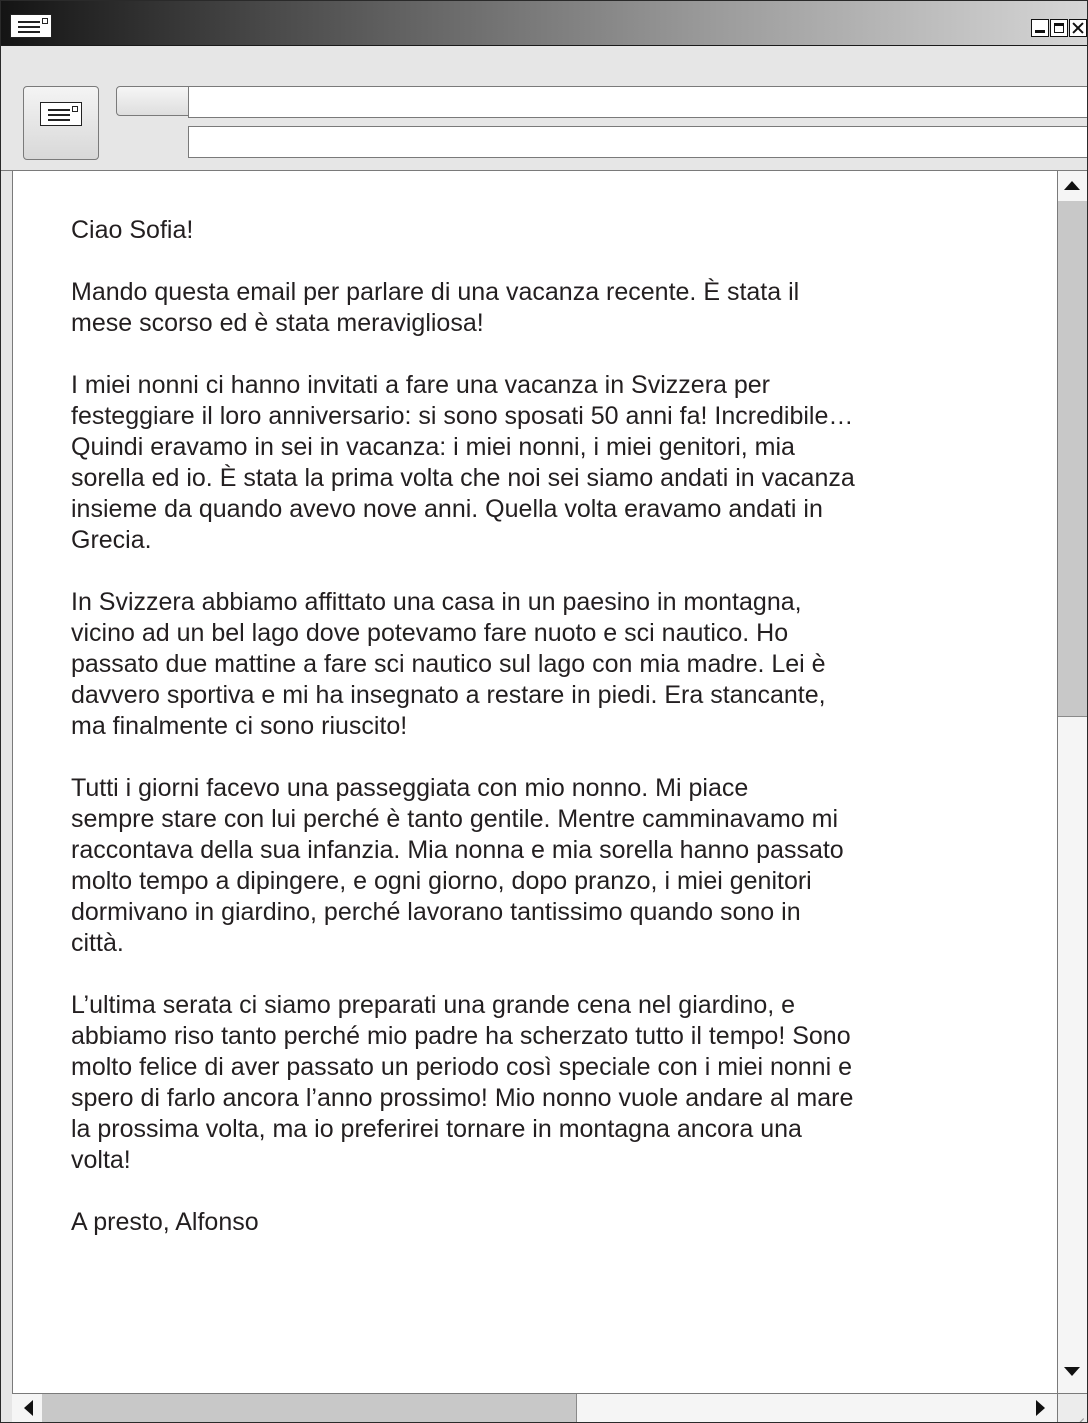 The width and height of the screenshot is (1088, 1423). What do you see at coordinates (544, 23) in the screenshot?
I see `title-bar` at bounding box center [544, 23].